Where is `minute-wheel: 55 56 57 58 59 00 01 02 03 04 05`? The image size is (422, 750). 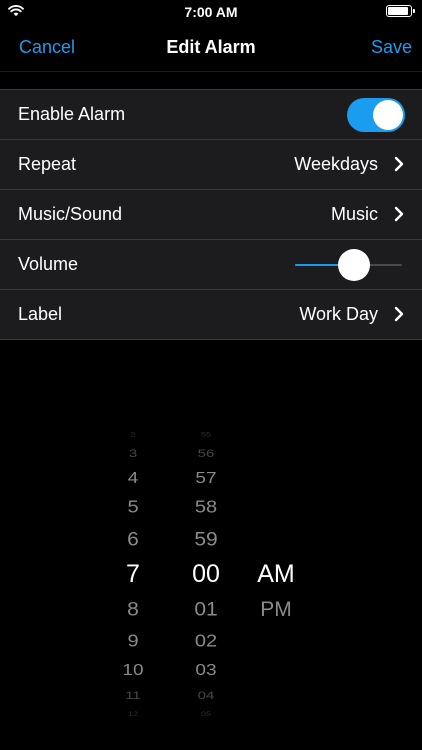
minute-wheel: 55 56 57 58 59 00 01 02 03 04 05 is located at coordinates (206, 574).